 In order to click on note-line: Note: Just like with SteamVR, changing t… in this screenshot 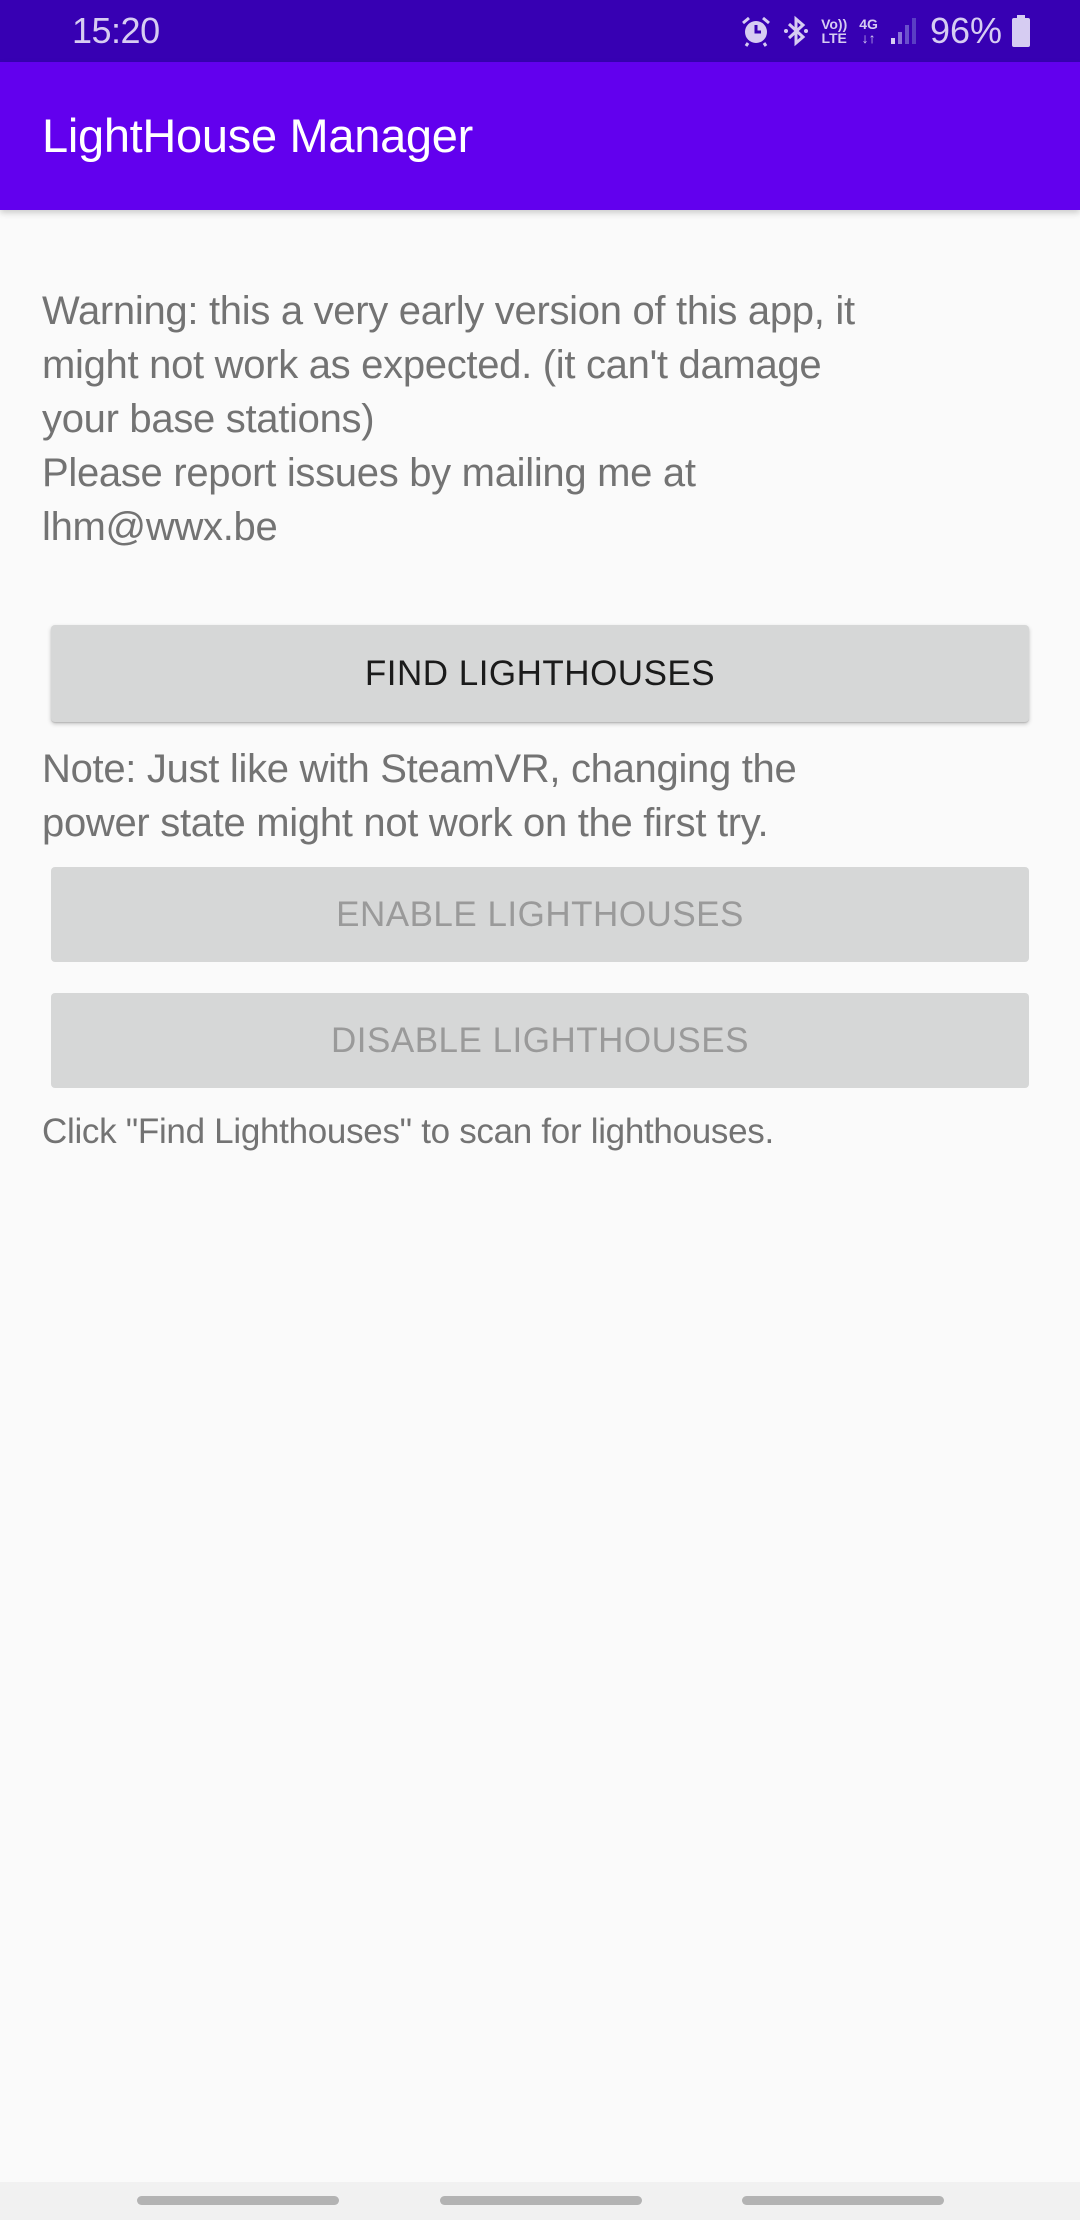, I will do `click(419, 769)`.